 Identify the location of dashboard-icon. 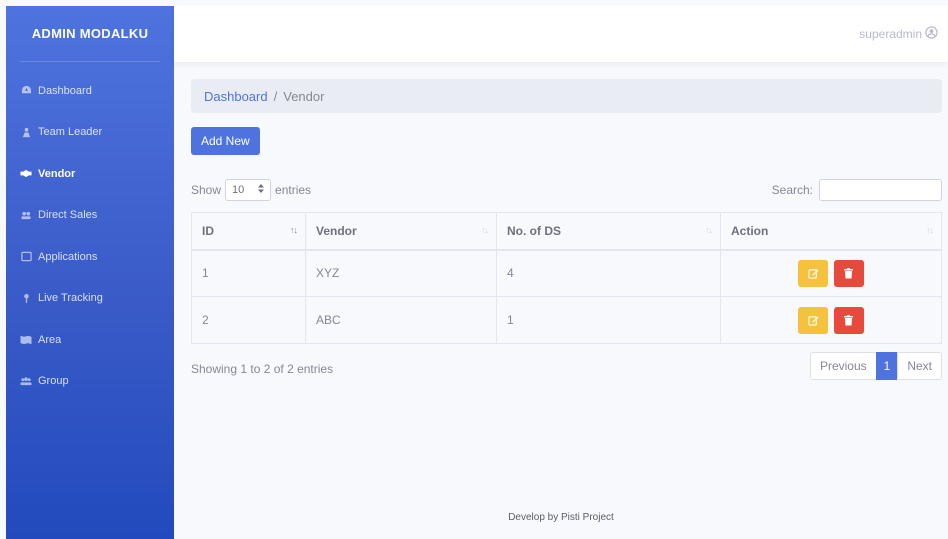
(26, 91).